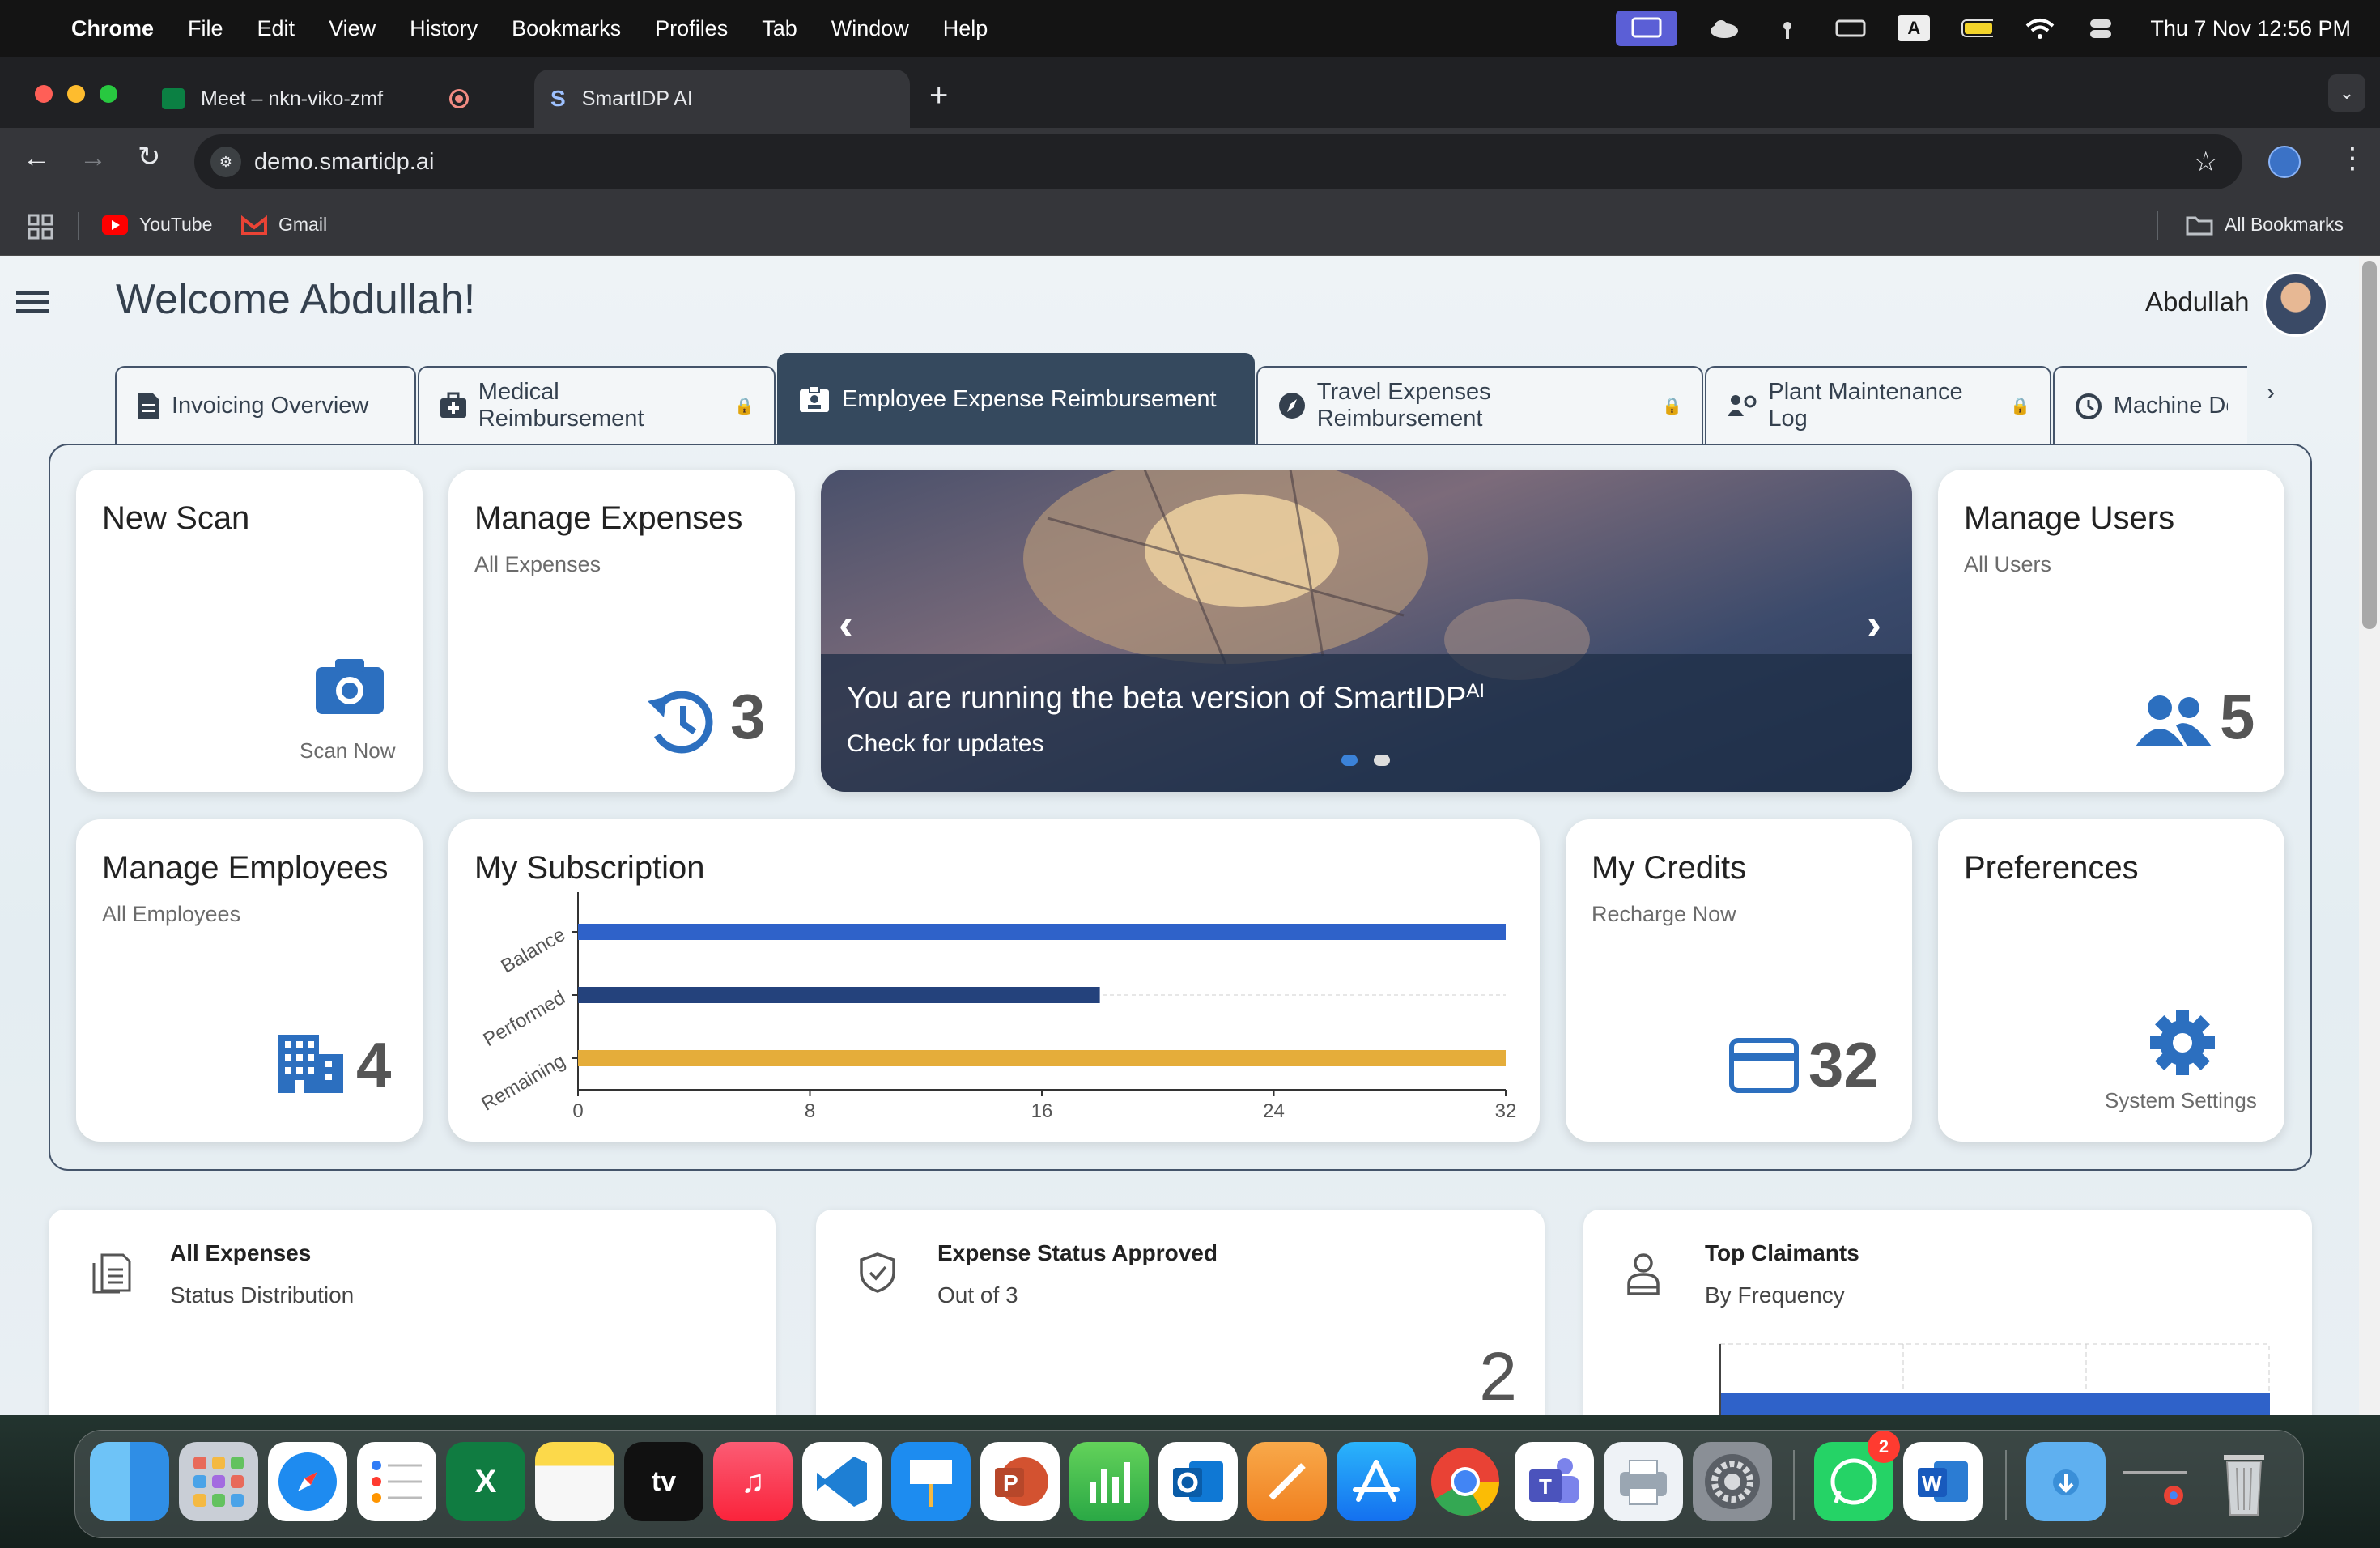  What do you see at coordinates (1914, 28) in the screenshot?
I see `input-source-icon: A` at bounding box center [1914, 28].